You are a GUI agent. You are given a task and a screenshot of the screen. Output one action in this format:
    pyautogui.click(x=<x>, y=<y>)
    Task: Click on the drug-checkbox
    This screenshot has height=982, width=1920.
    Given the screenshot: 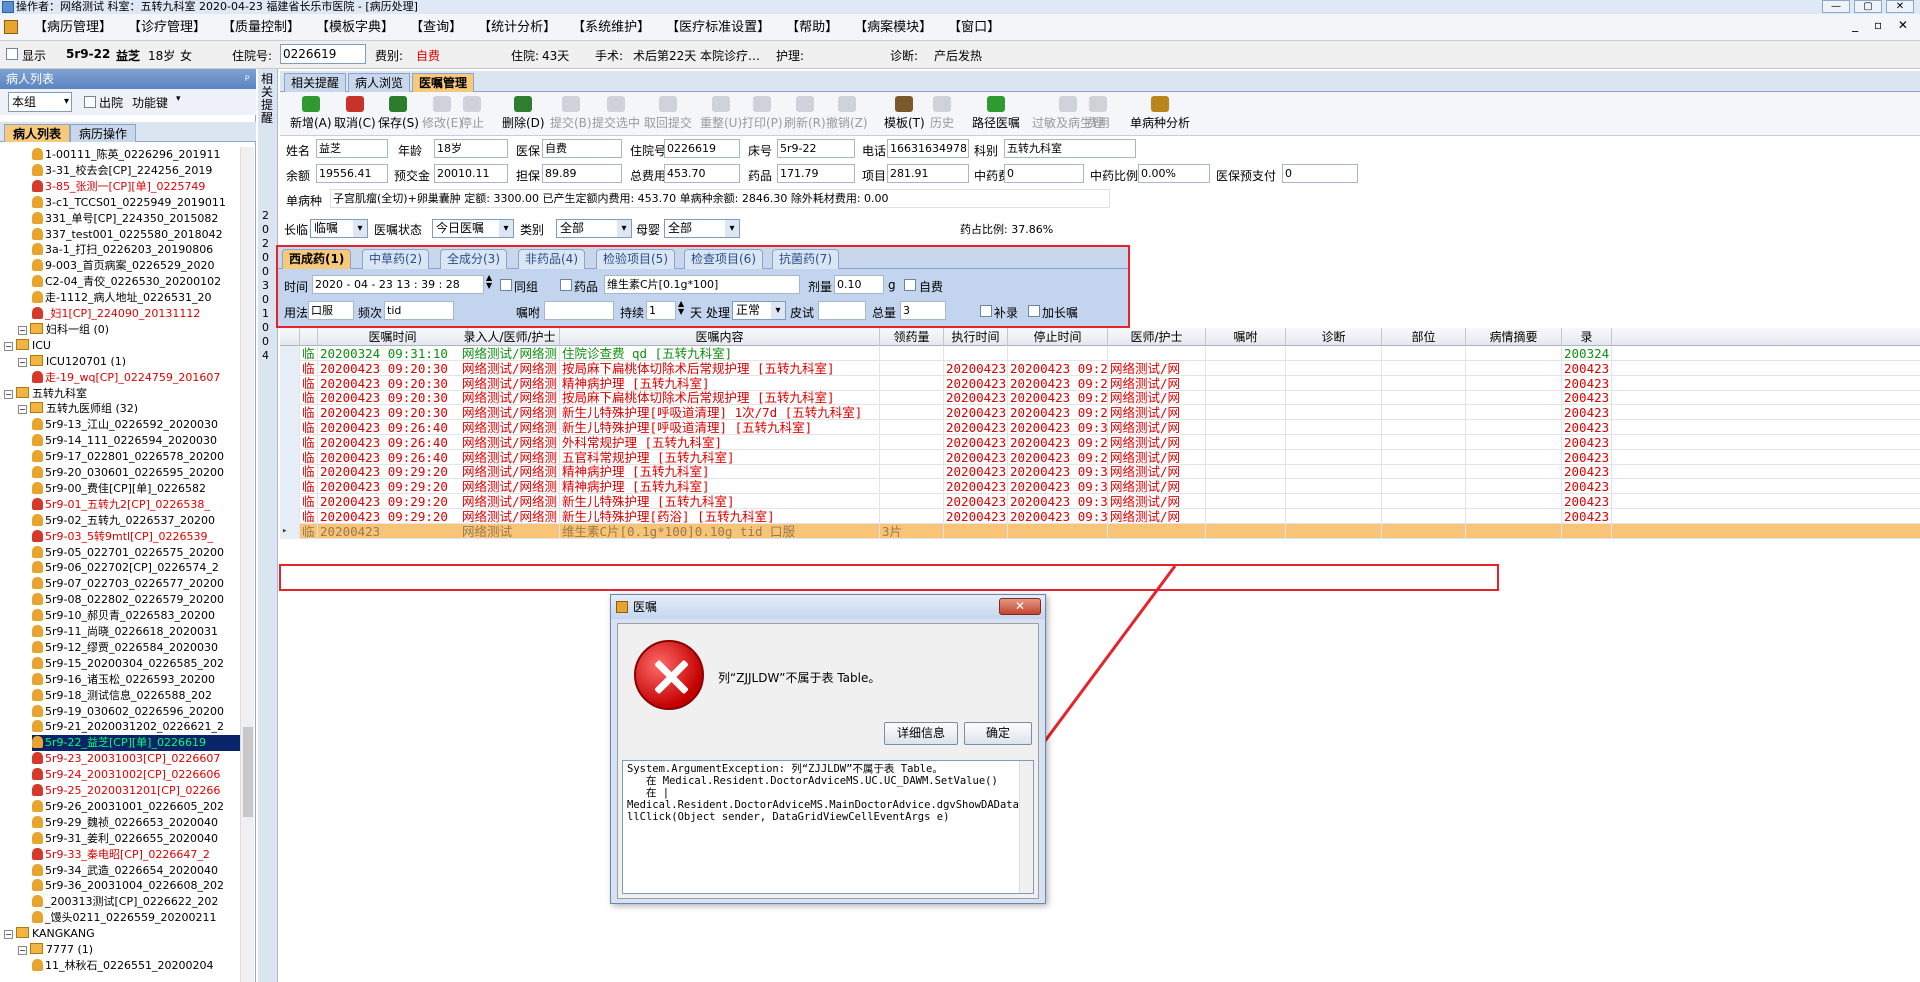 What is the action you would take?
    pyautogui.click(x=566, y=285)
    